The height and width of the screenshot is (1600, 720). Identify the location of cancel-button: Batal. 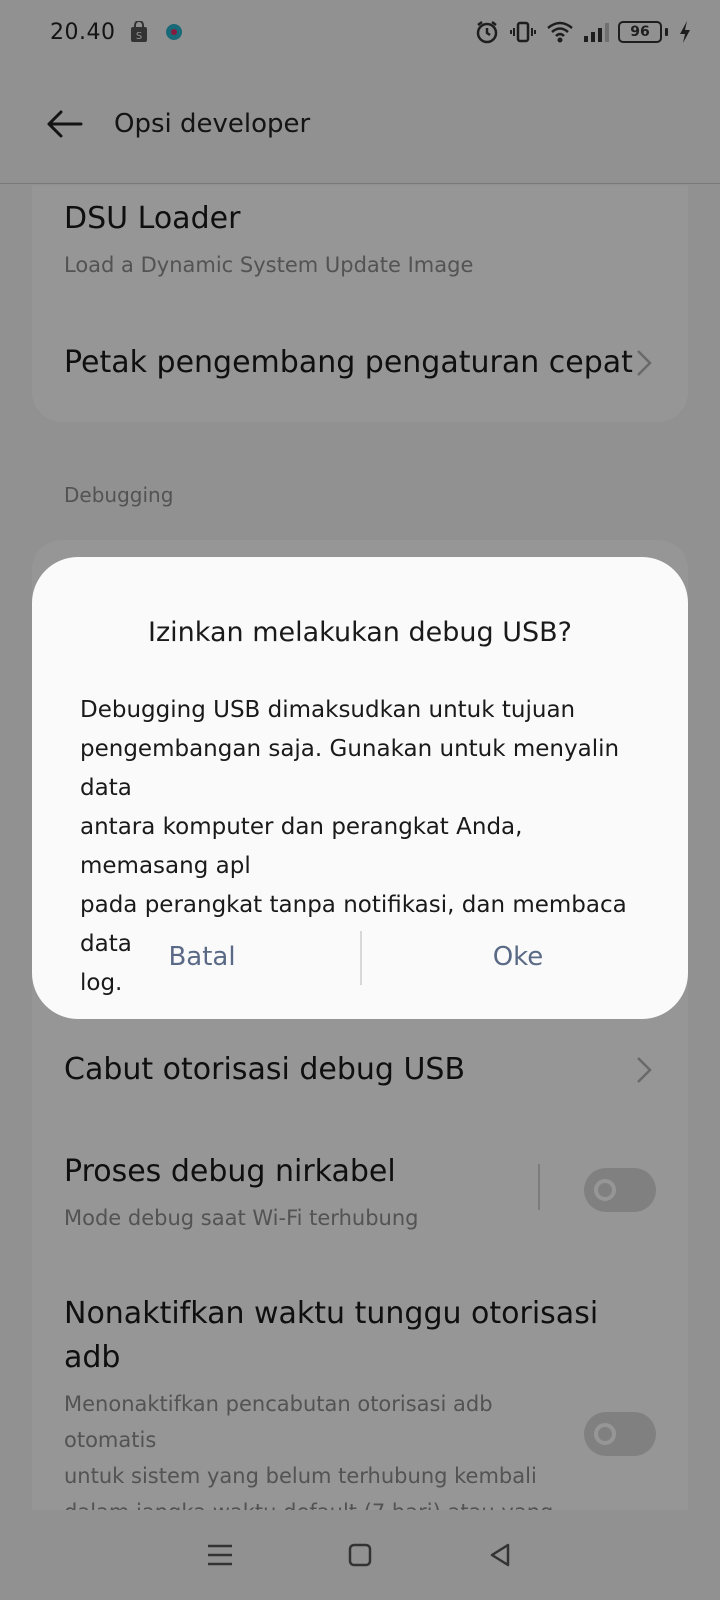
(202, 957).